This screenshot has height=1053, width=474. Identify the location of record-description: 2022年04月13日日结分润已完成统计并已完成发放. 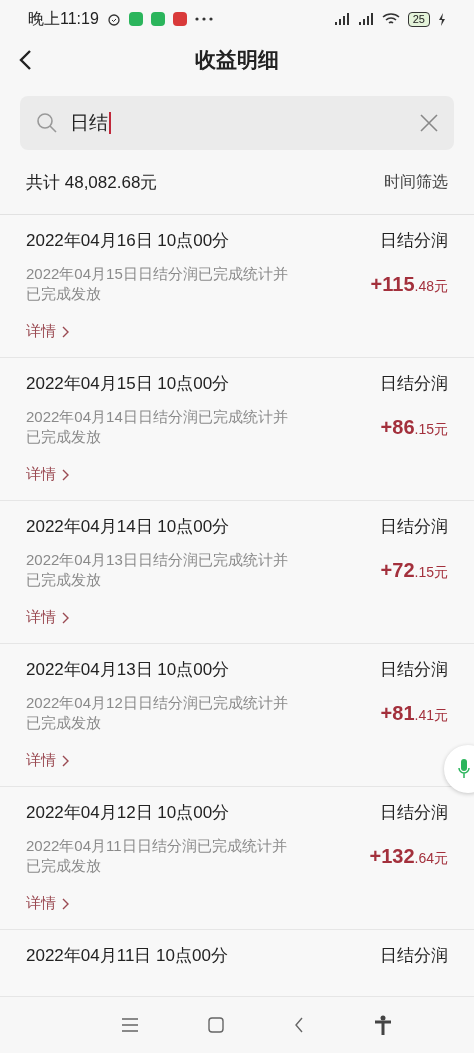
(157, 570).